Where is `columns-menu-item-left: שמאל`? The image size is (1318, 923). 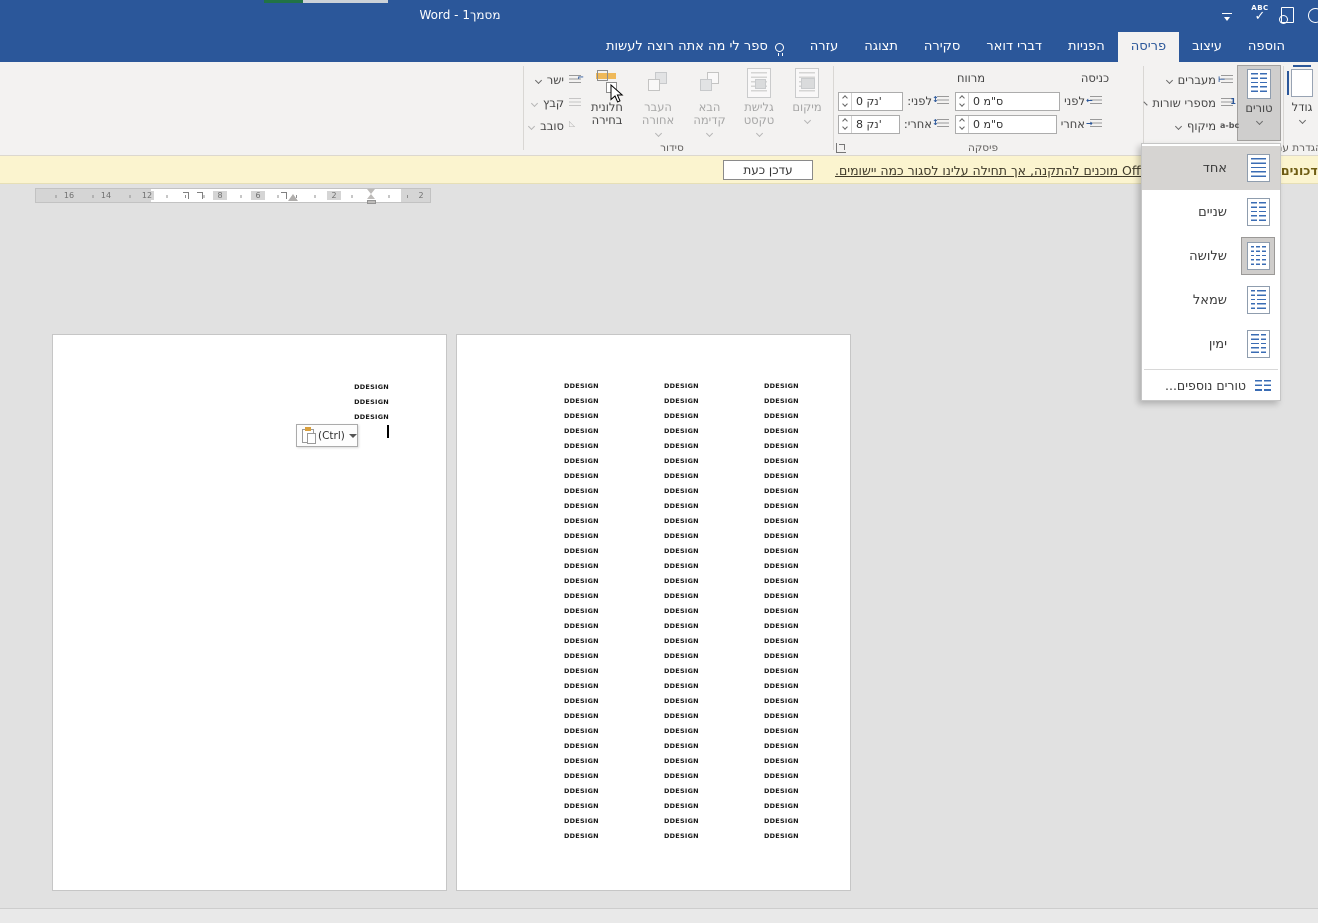 columns-menu-item-left: שמאל is located at coordinates (1211, 300).